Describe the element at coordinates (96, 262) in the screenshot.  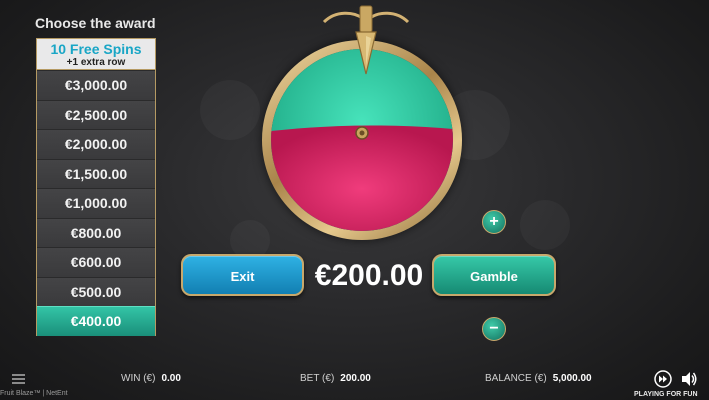
I see `award-row-600: €600.00` at that location.